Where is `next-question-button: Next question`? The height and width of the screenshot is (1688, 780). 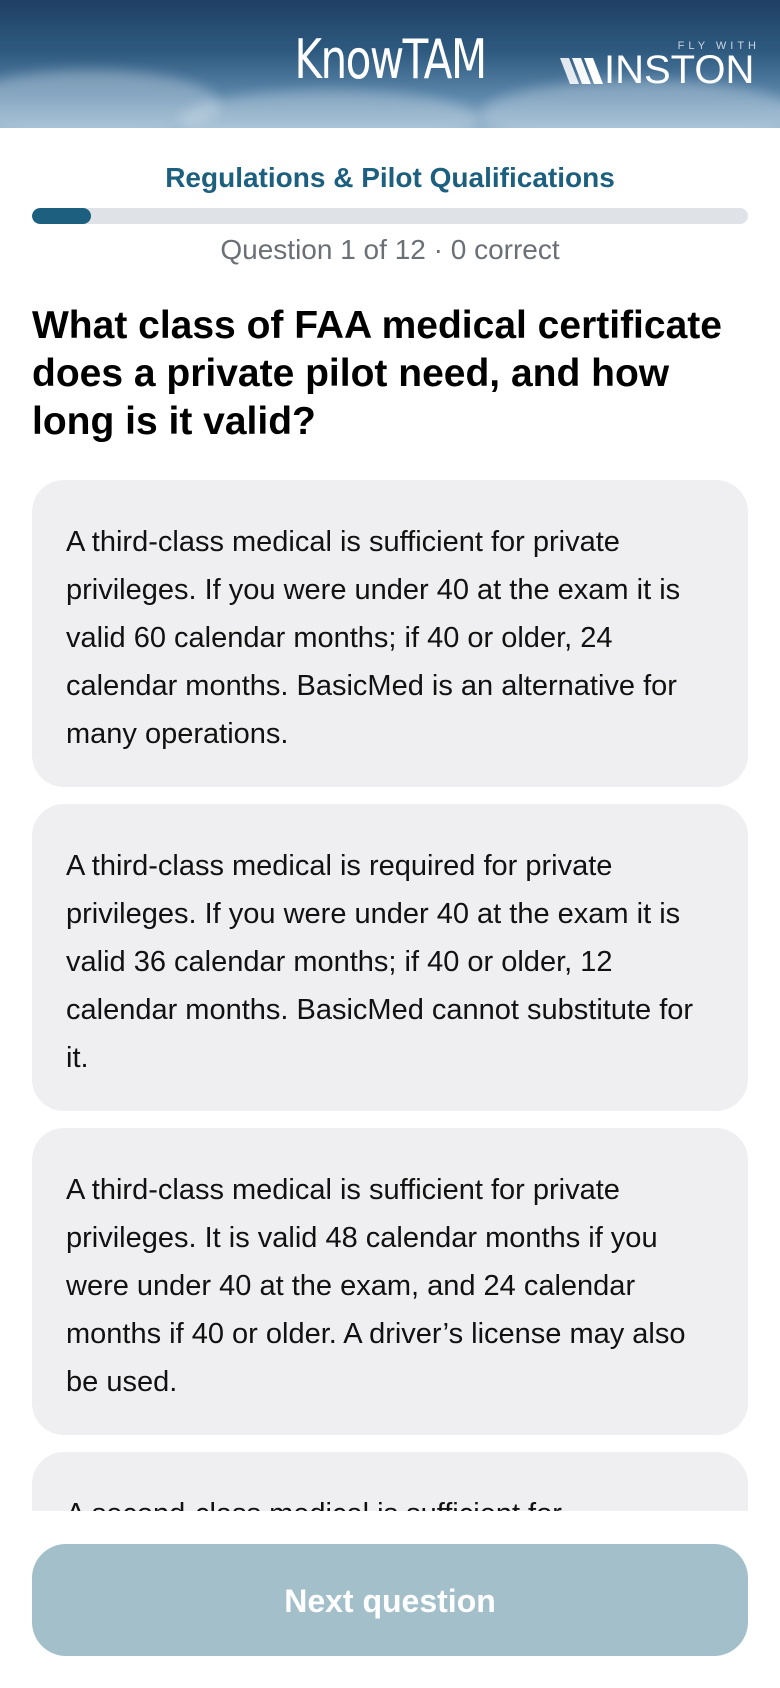 next-question-button: Next question is located at coordinates (390, 1600).